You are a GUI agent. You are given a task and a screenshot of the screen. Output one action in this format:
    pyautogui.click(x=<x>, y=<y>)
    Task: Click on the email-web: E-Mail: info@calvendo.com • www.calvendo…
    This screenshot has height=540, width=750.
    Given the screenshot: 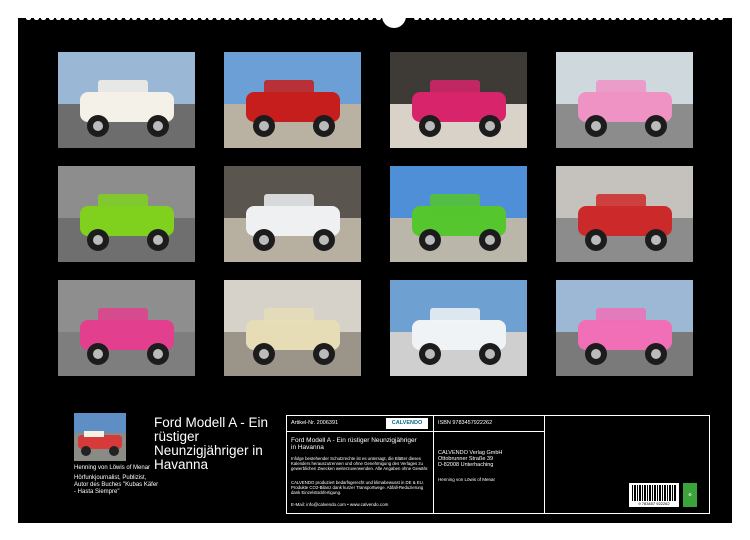 What is the action you would take?
    pyautogui.click(x=340, y=504)
    